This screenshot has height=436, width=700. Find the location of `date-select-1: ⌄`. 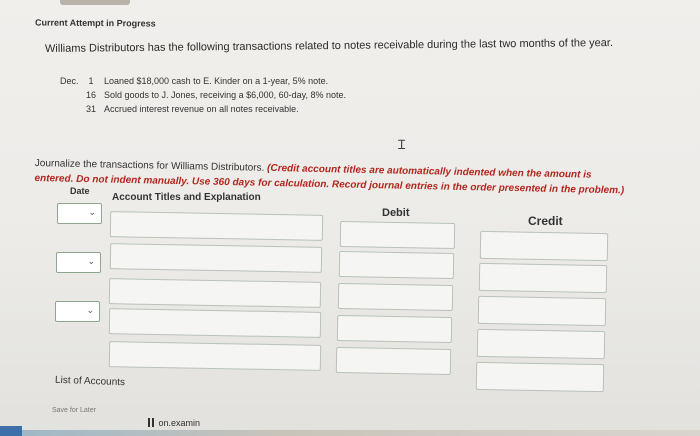

date-select-1: ⌄ is located at coordinates (79, 213).